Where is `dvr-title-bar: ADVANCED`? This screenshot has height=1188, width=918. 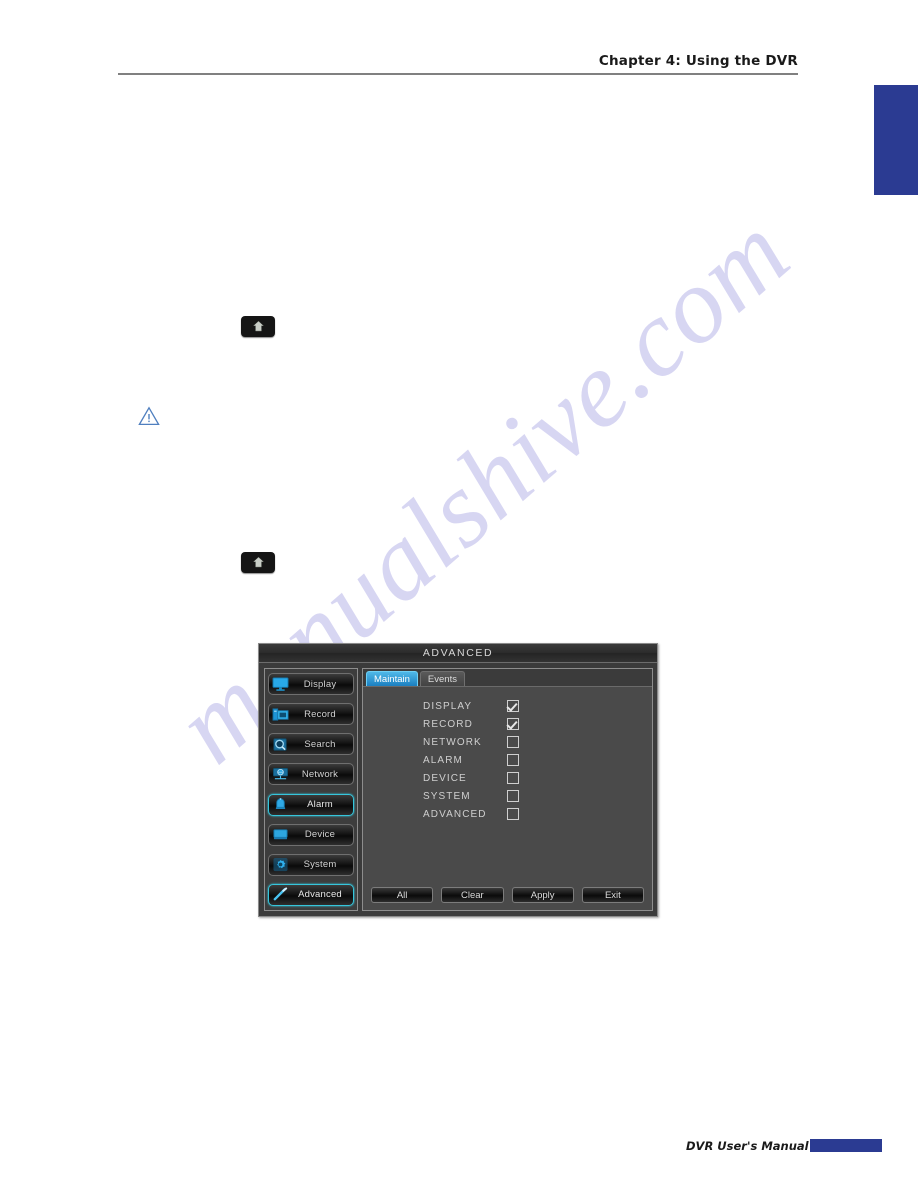
dvr-title-bar: ADVANCED is located at coordinates (458, 653).